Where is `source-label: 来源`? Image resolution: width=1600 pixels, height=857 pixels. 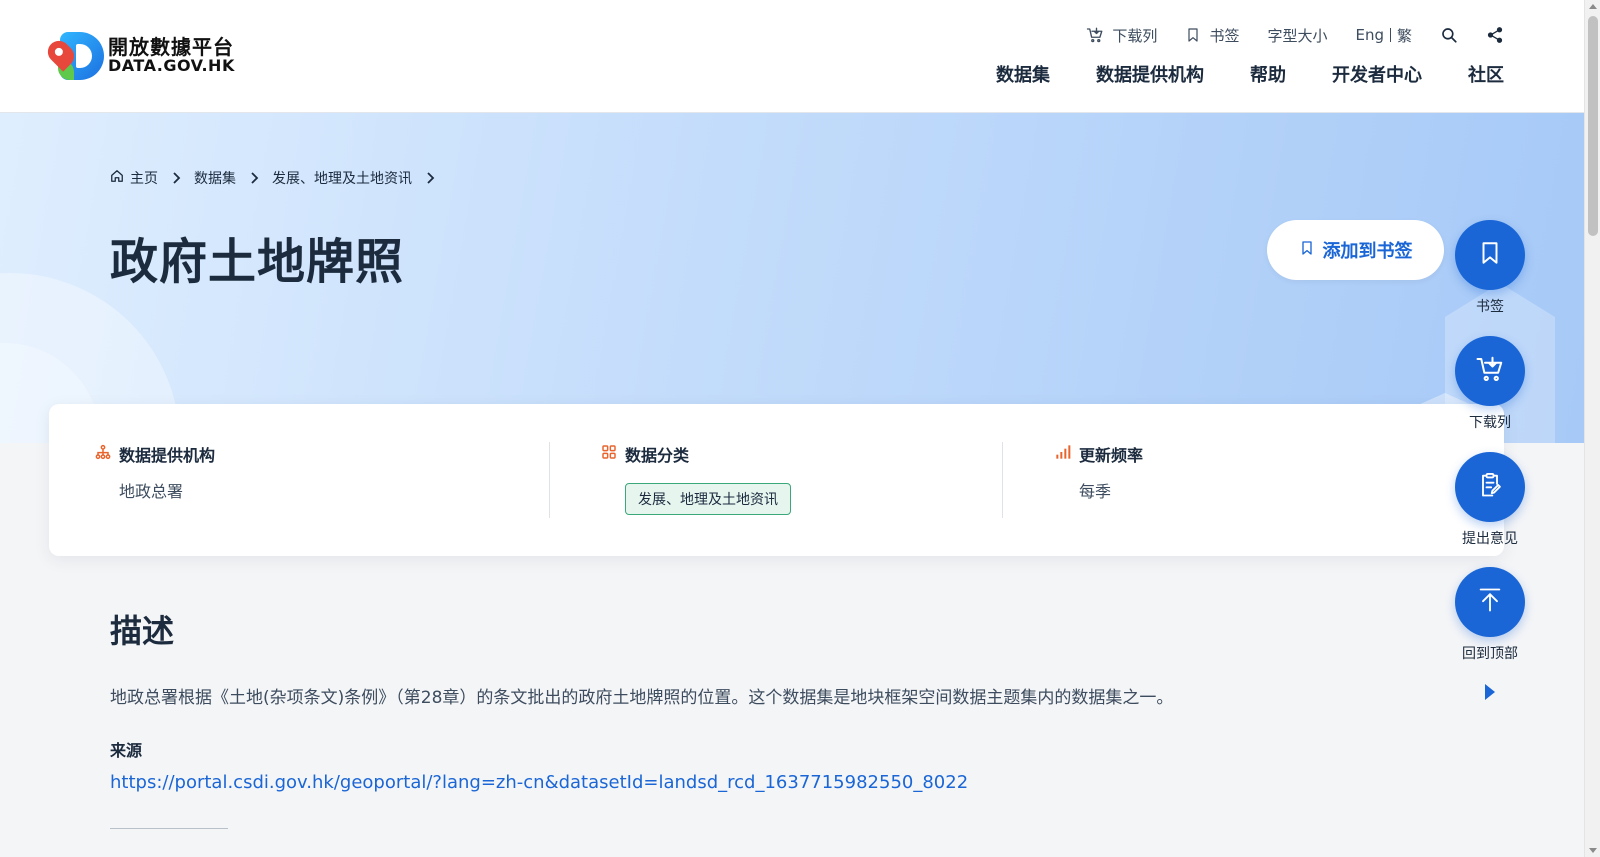
source-label: 来源 is located at coordinates (126, 750).